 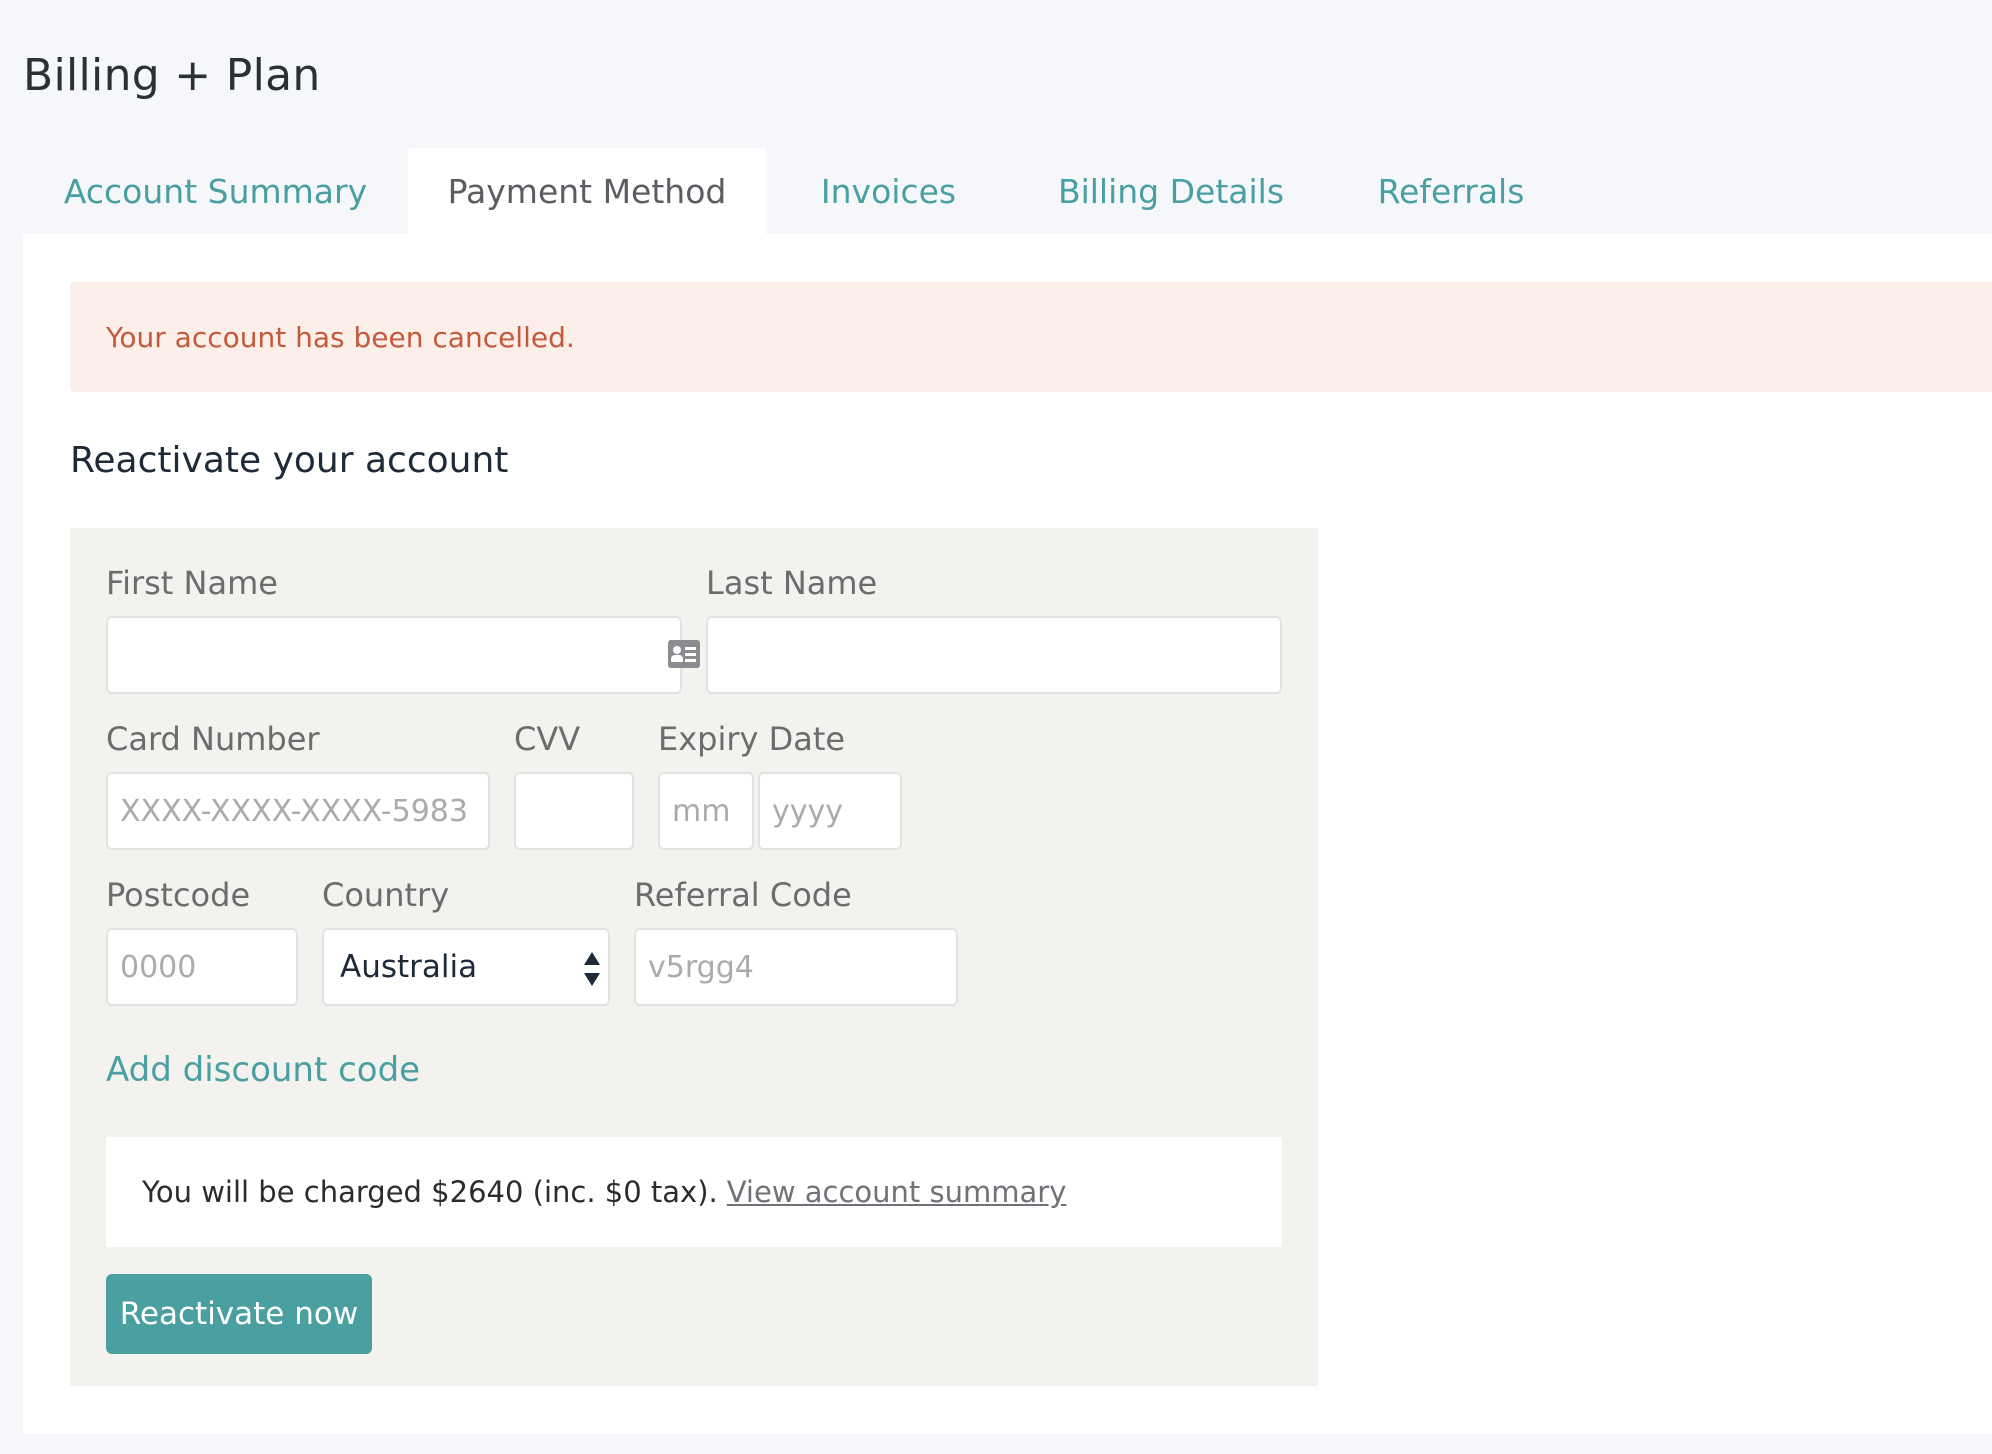 I want to click on last-name-label: Last Name, so click(x=792, y=583).